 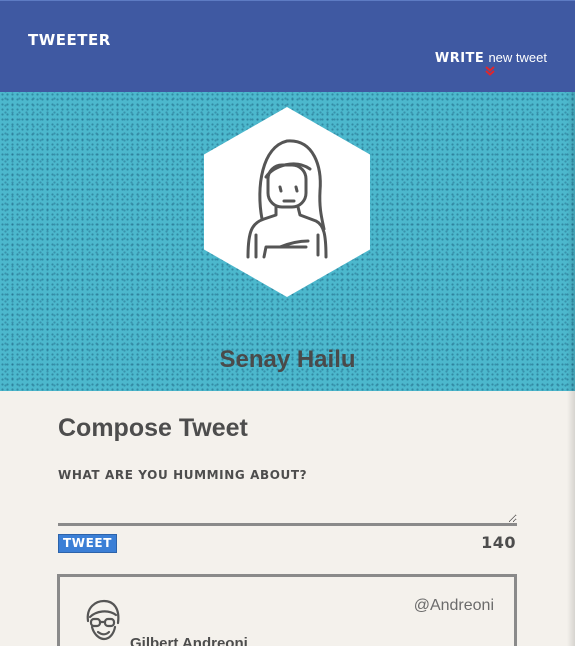 I want to click on compose-prompt-label: WHAT ARE YOU HUMMING ABOUT?, so click(x=183, y=475).